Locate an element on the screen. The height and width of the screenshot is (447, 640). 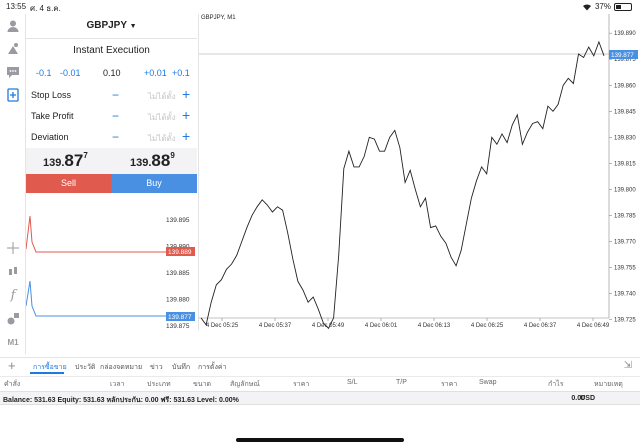
volume-minus-01-button: -0.1 is located at coordinates (44, 73).